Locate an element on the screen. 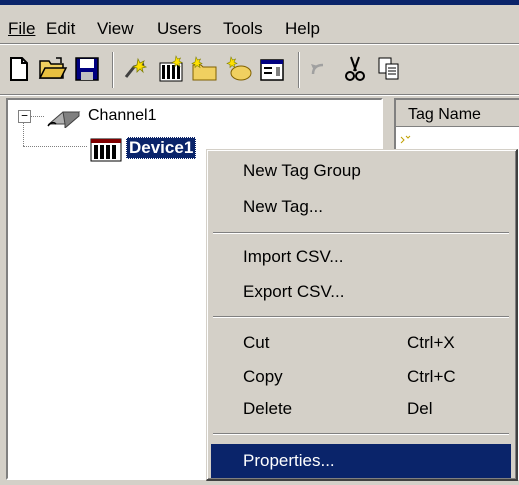 The image size is (519, 485). tree-item-device1: Device1 is located at coordinates (161, 148).